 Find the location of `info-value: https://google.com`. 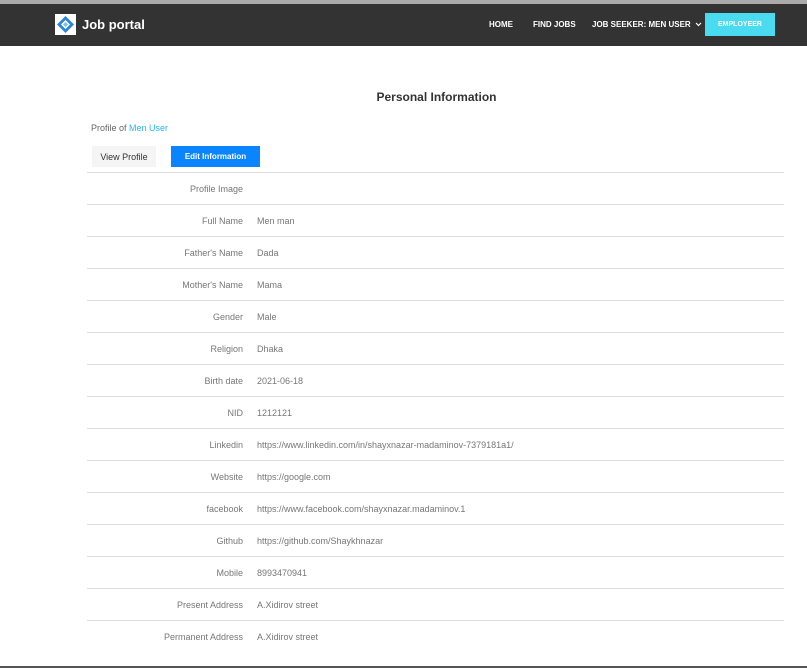

info-value: https://google.com is located at coordinates (294, 476).